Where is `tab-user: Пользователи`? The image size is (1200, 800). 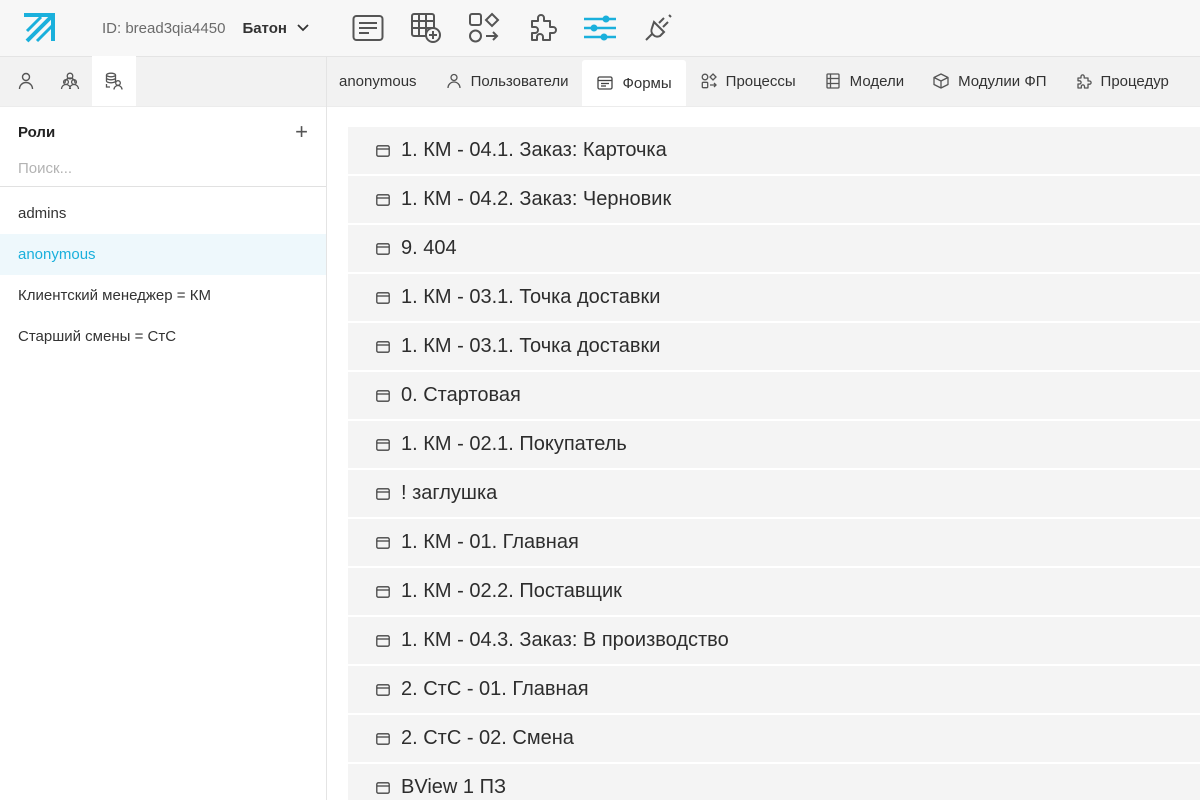 tab-user: Пользователи is located at coordinates (507, 81).